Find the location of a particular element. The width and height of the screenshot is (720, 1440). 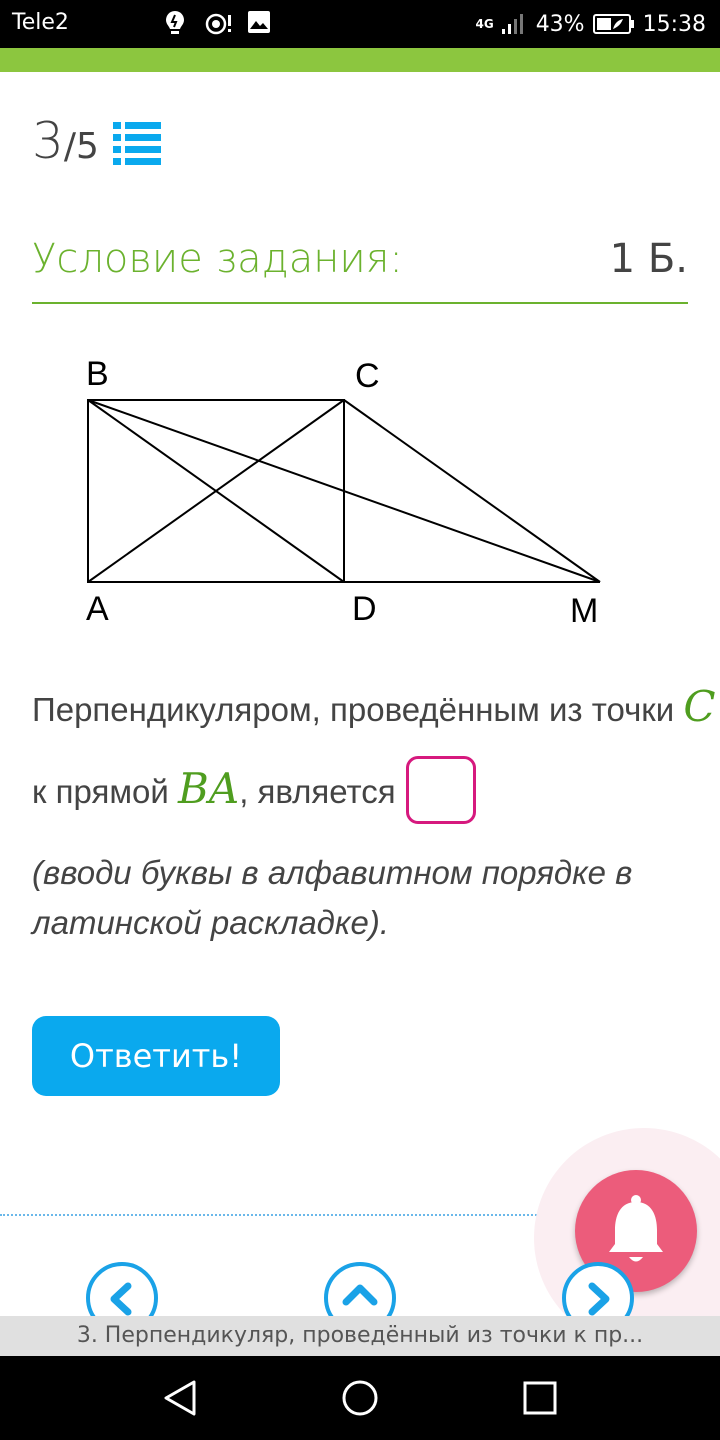

task-text-part3: , является is located at coordinates (317, 791).